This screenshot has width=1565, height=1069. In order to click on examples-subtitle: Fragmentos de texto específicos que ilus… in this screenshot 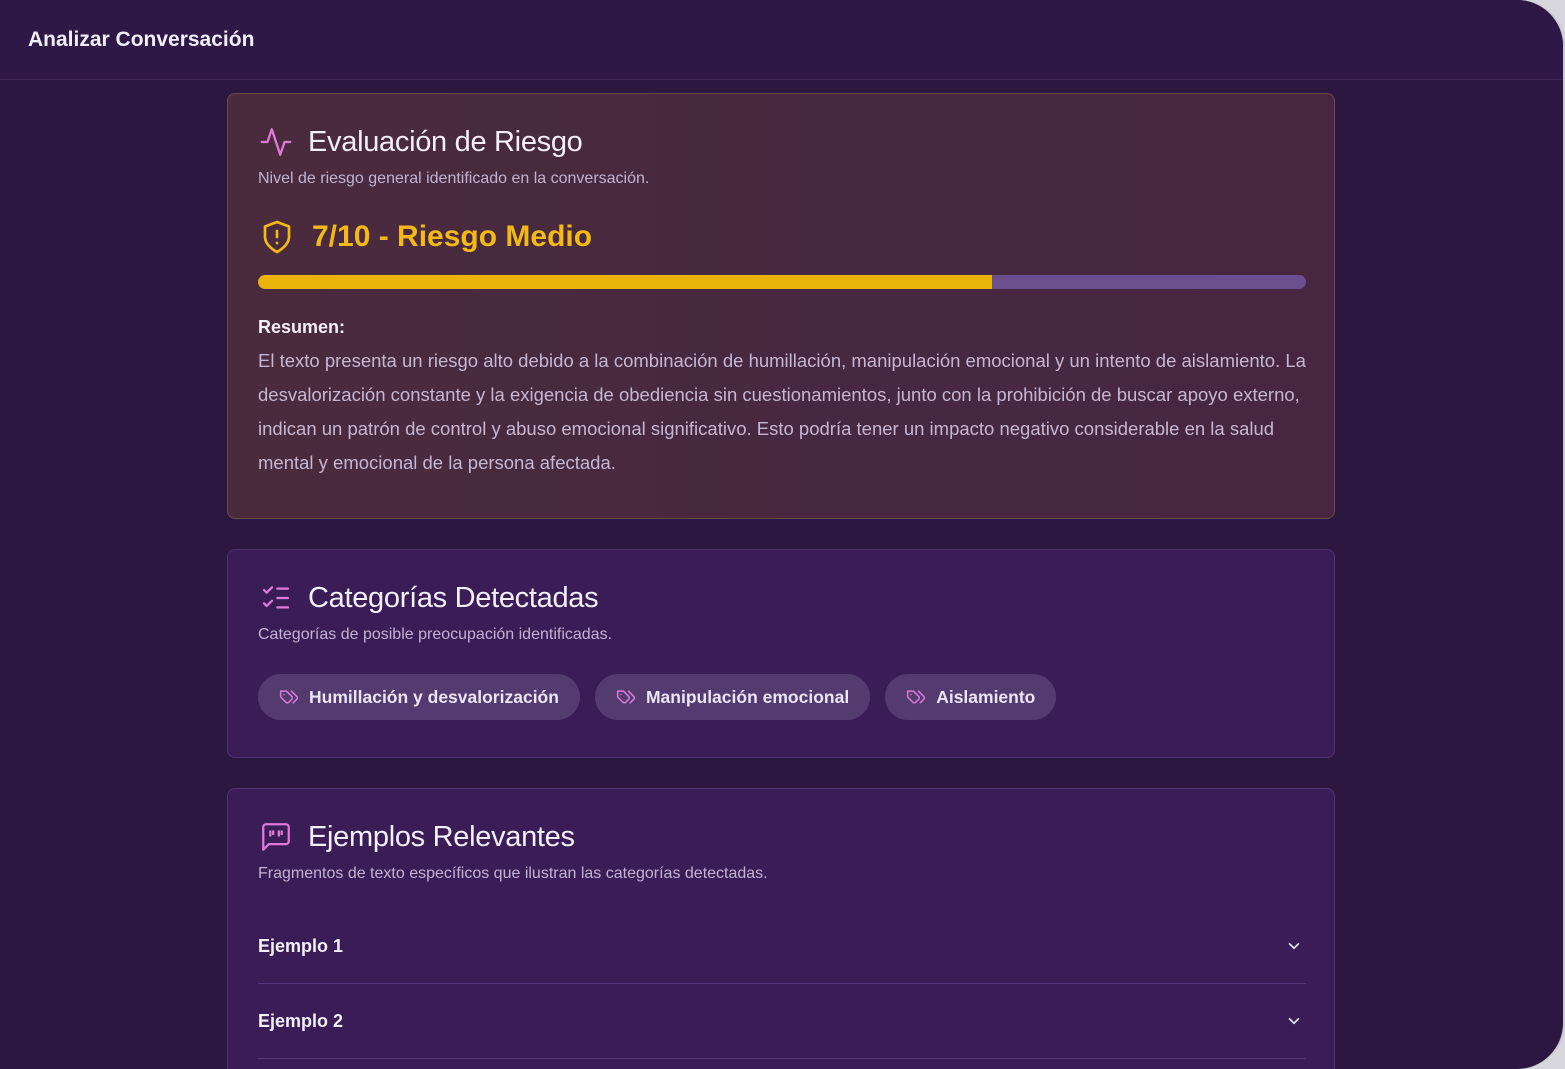, I will do `click(513, 873)`.